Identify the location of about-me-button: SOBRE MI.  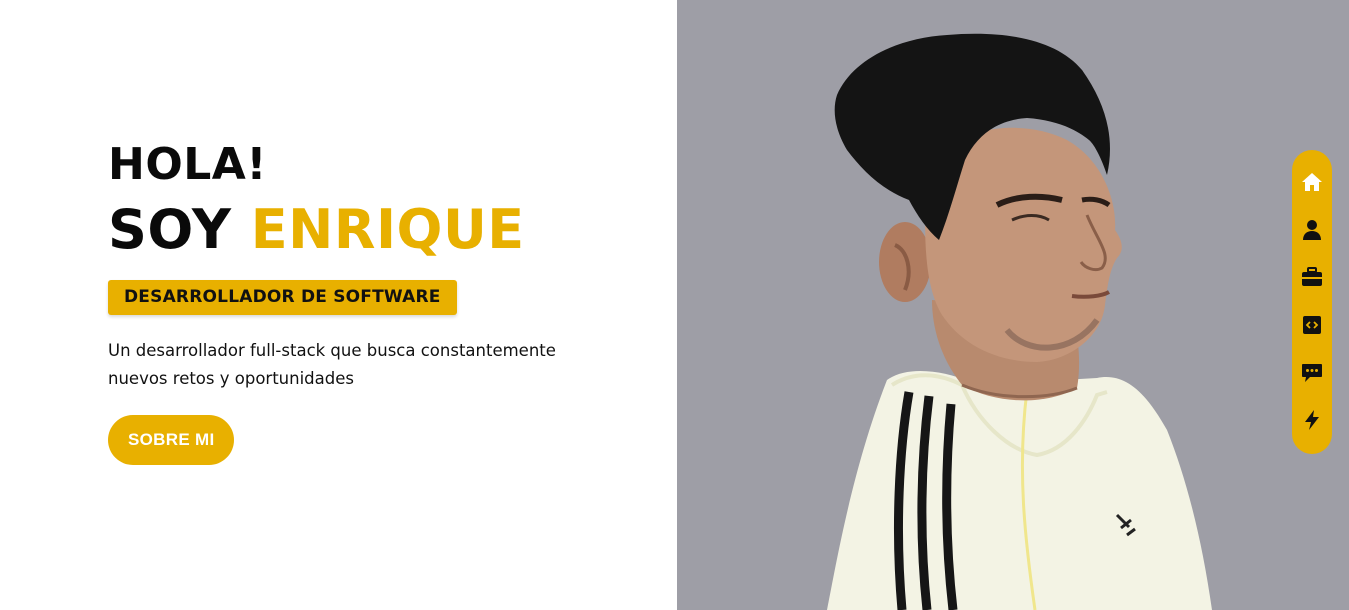
(171, 440).